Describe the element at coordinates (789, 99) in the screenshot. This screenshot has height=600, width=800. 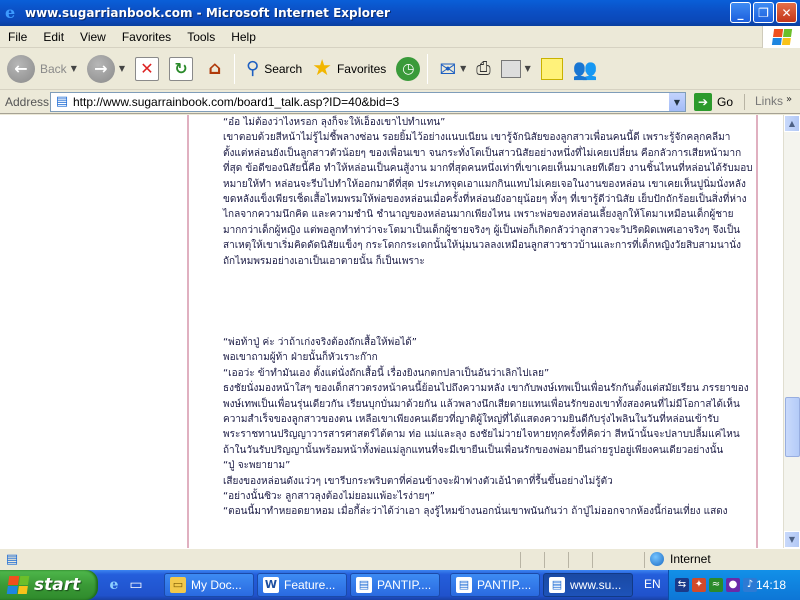
I see `links-chevron-icon: »` at that location.